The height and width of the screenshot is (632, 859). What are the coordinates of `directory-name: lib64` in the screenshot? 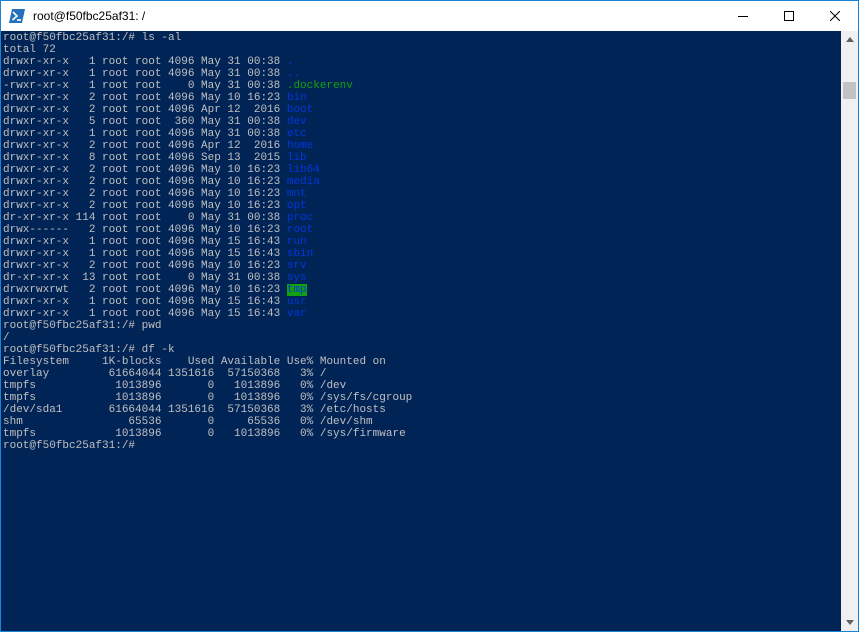 It's located at (303, 170).